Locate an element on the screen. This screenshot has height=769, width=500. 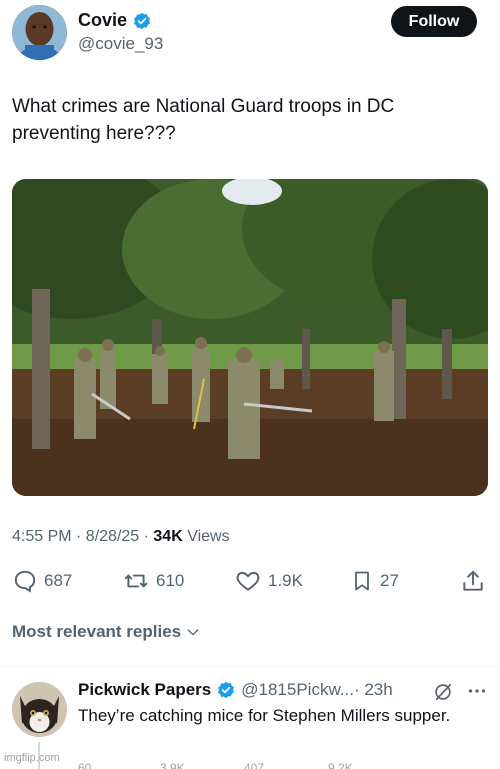
tweet-timestamp: 4:55 PM · 8/28/25 · is located at coordinates (82, 536).